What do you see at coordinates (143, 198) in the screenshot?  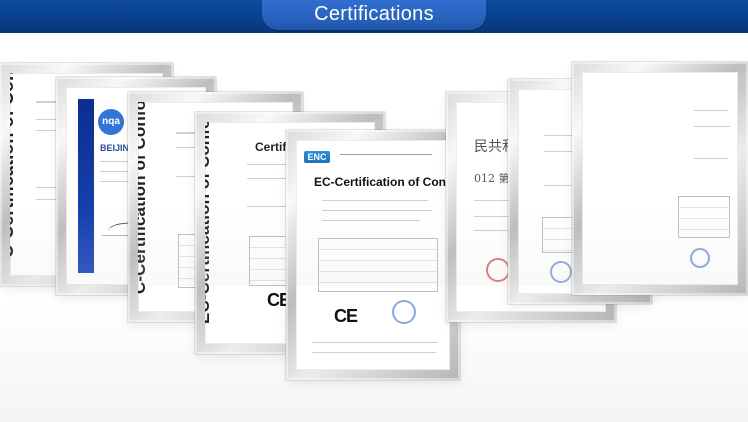 I see `certificate-3-vertical-title: C-Certification of Conformity` at bounding box center [143, 198].